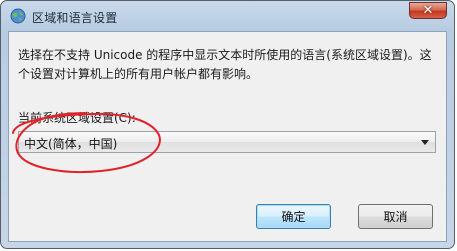 Image resolution: width=457 pixels, height=251 pixels. What do you see at coordinates (77, 118) in the screenshot?
I see `system-locale-label: 当前系统区域设置(C):` at bounding box center [77, 118].